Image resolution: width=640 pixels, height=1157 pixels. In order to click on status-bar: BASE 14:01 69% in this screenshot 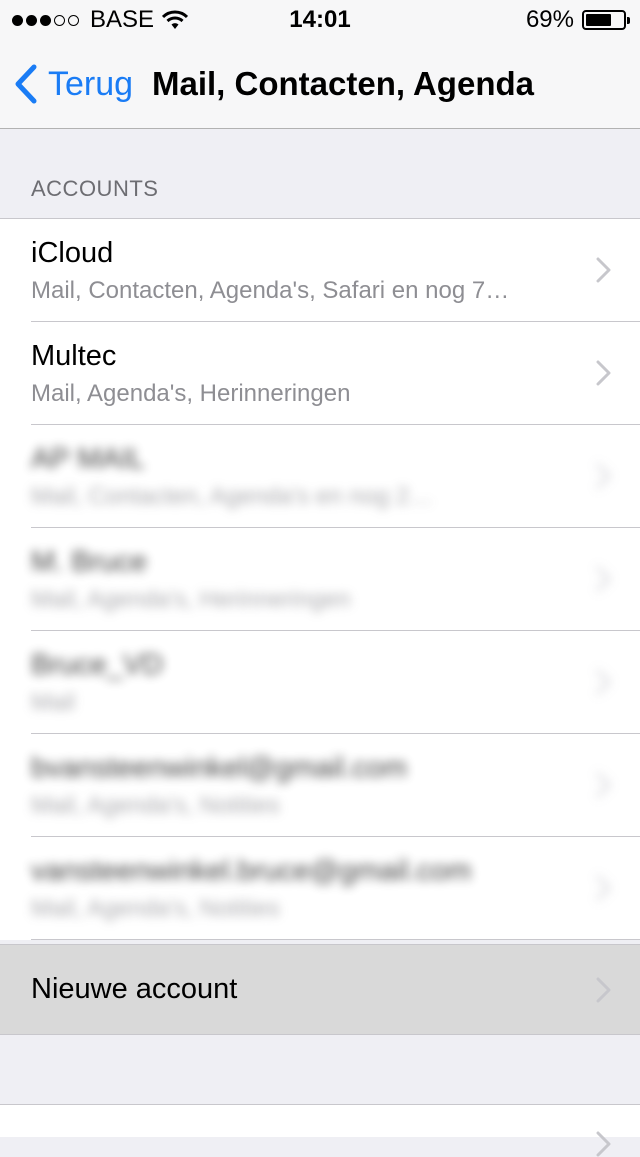, I will do `click(320, 20)`.